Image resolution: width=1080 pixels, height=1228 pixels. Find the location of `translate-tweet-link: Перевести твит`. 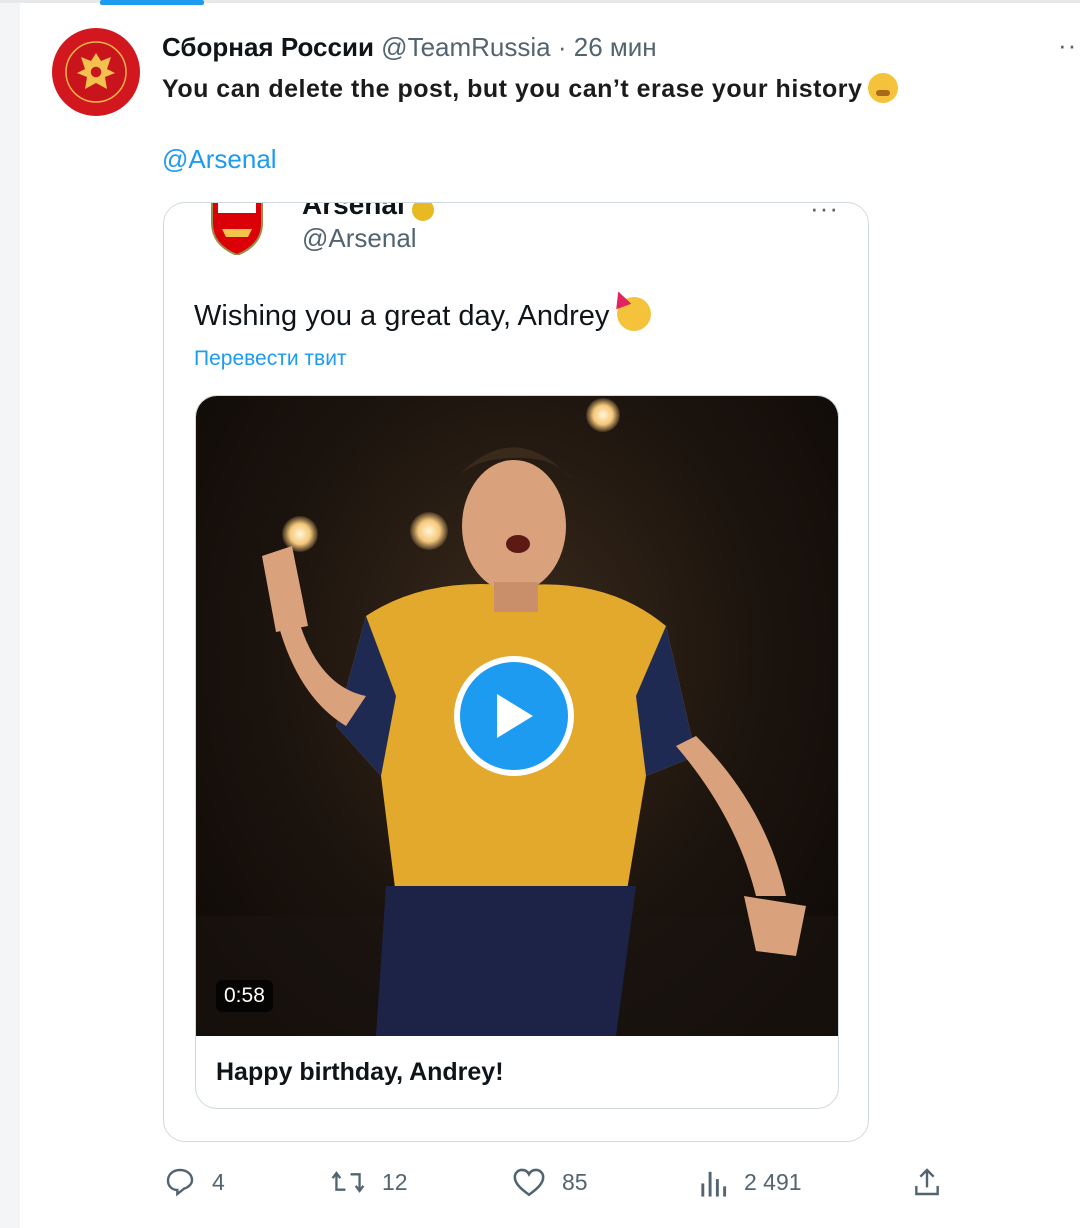

translate-tweet-link: Перевести твит is located at coordinates (270, 359).